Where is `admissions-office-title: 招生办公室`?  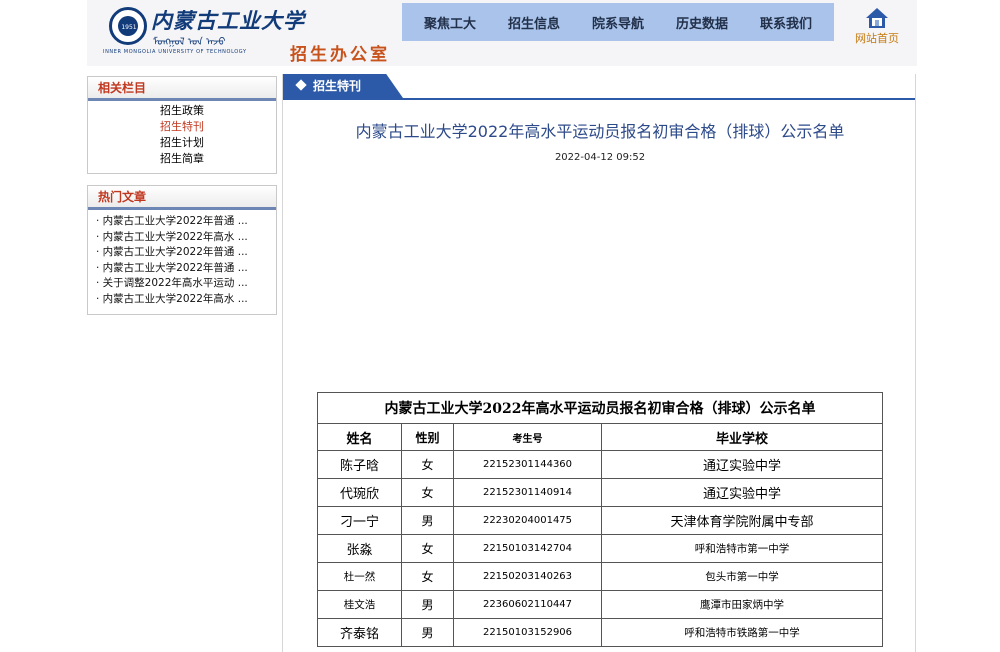 admissions-office-title: 招生办公室 is located at coordinates (340, 55).